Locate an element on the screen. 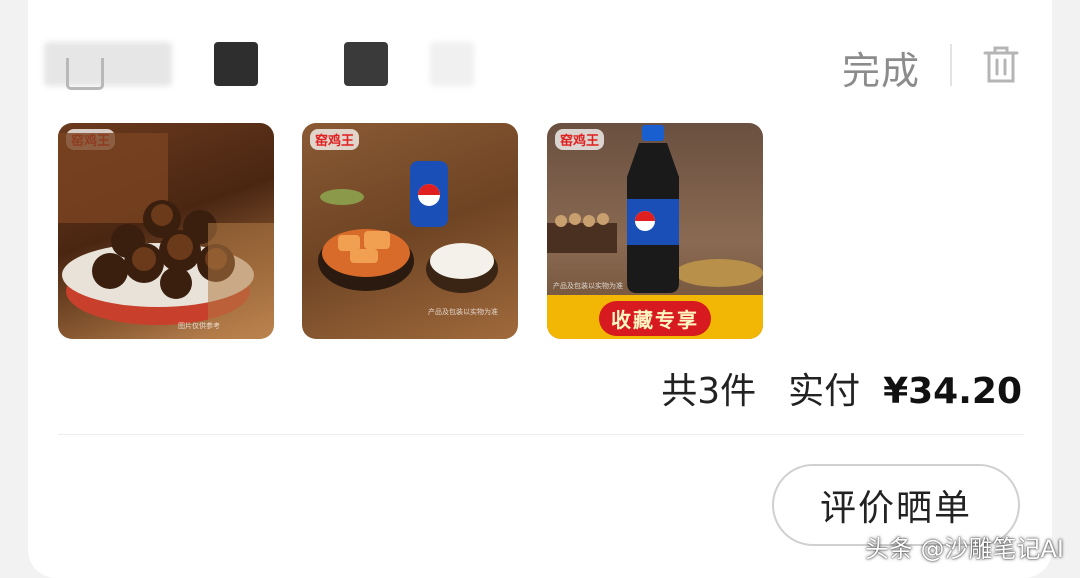  product-fine-print: 图片仅供参考 is located at coordinates (199, 326).